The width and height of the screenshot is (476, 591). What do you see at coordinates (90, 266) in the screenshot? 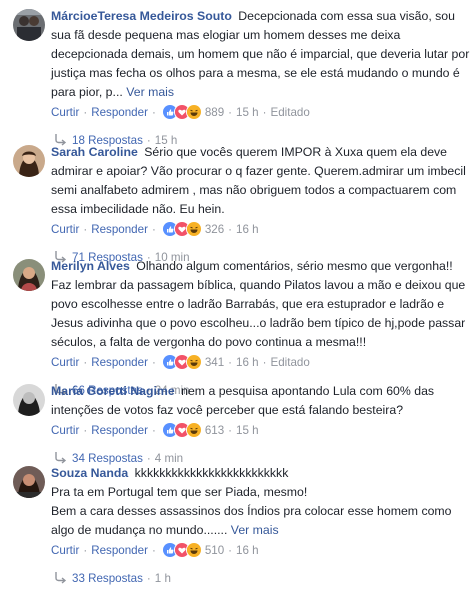
I see `comment-author: Merilyn Alves` at bounding box center [90, 266].